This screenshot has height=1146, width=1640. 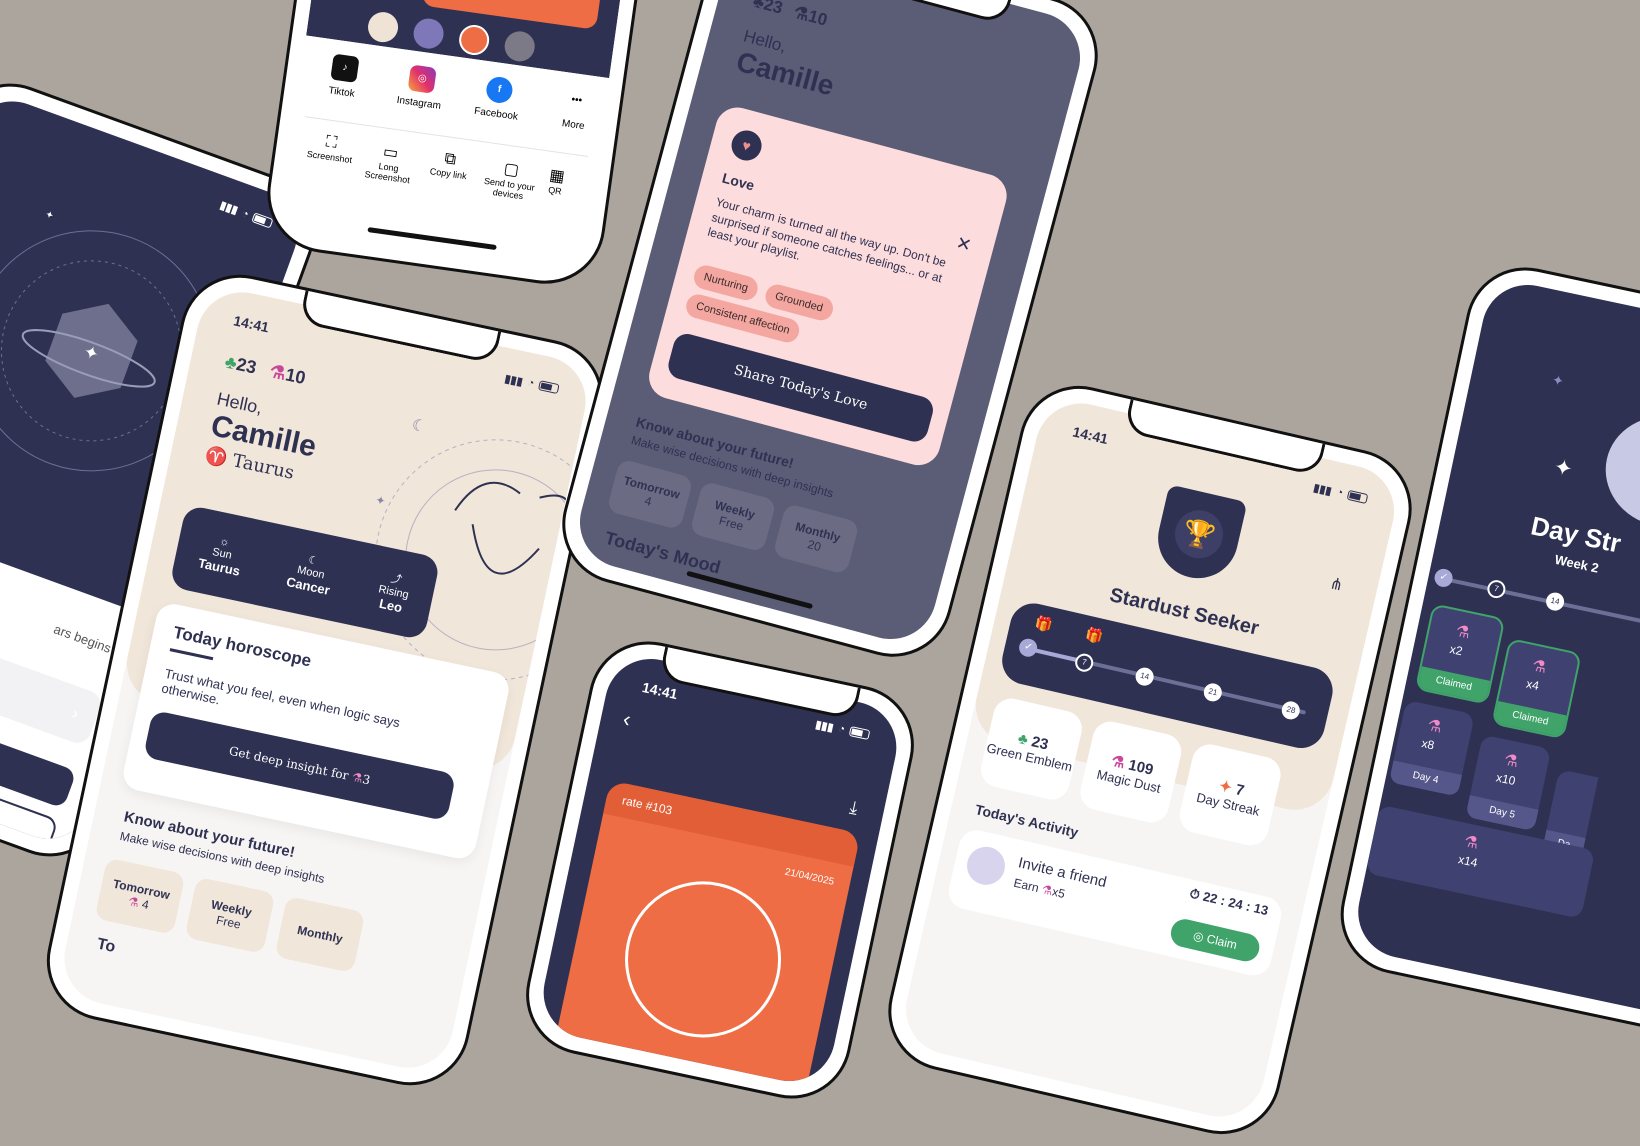 I want to click on share-app-instagram: ◎ Instagram, so click(x=421, y=87).